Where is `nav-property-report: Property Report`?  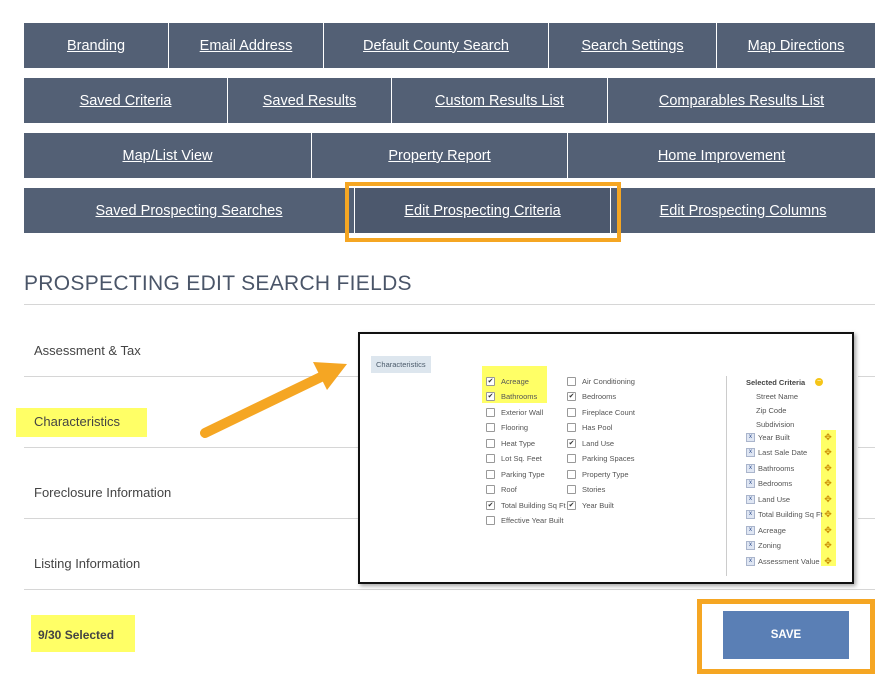
nav-property-report: Property Report is located at coordinates (440, 155).